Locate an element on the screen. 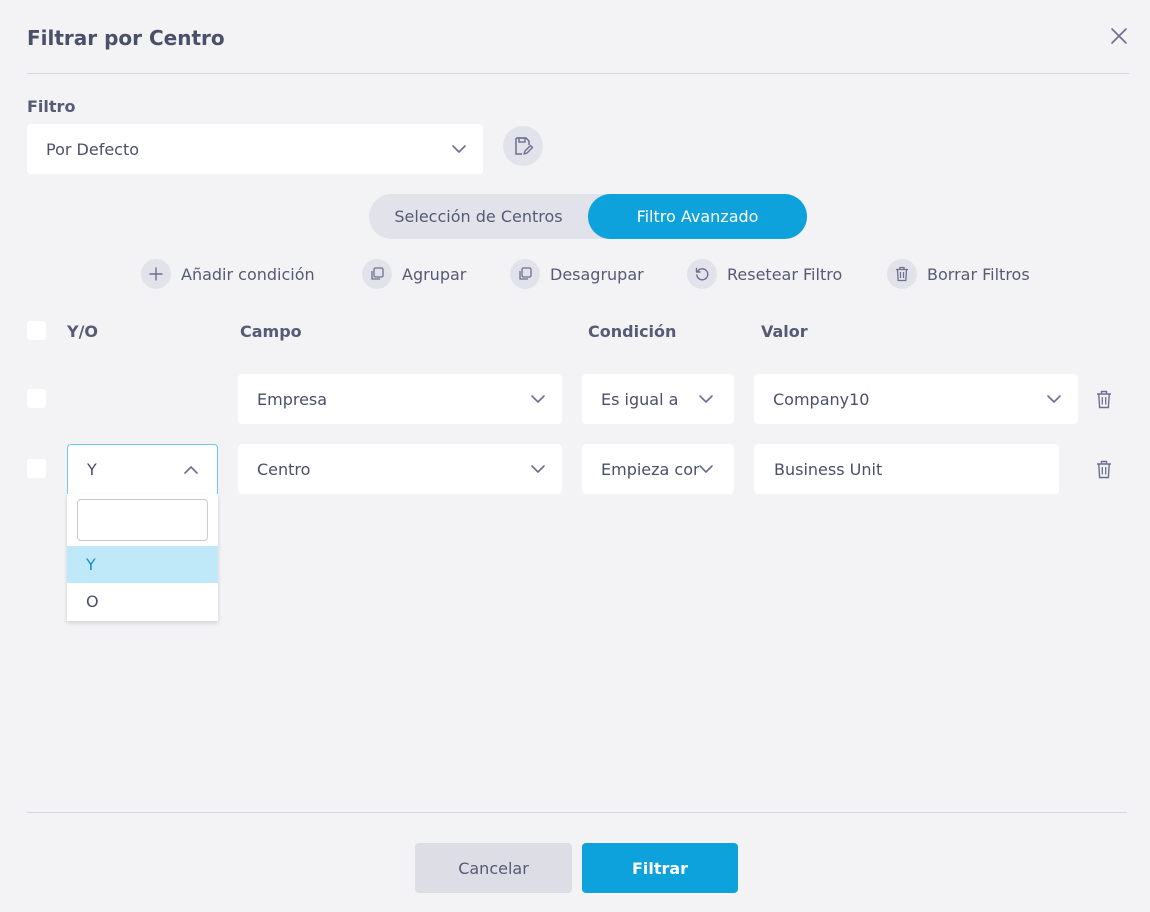  row-2-condition-select: Empieza con is located at coordinates (658, 469).